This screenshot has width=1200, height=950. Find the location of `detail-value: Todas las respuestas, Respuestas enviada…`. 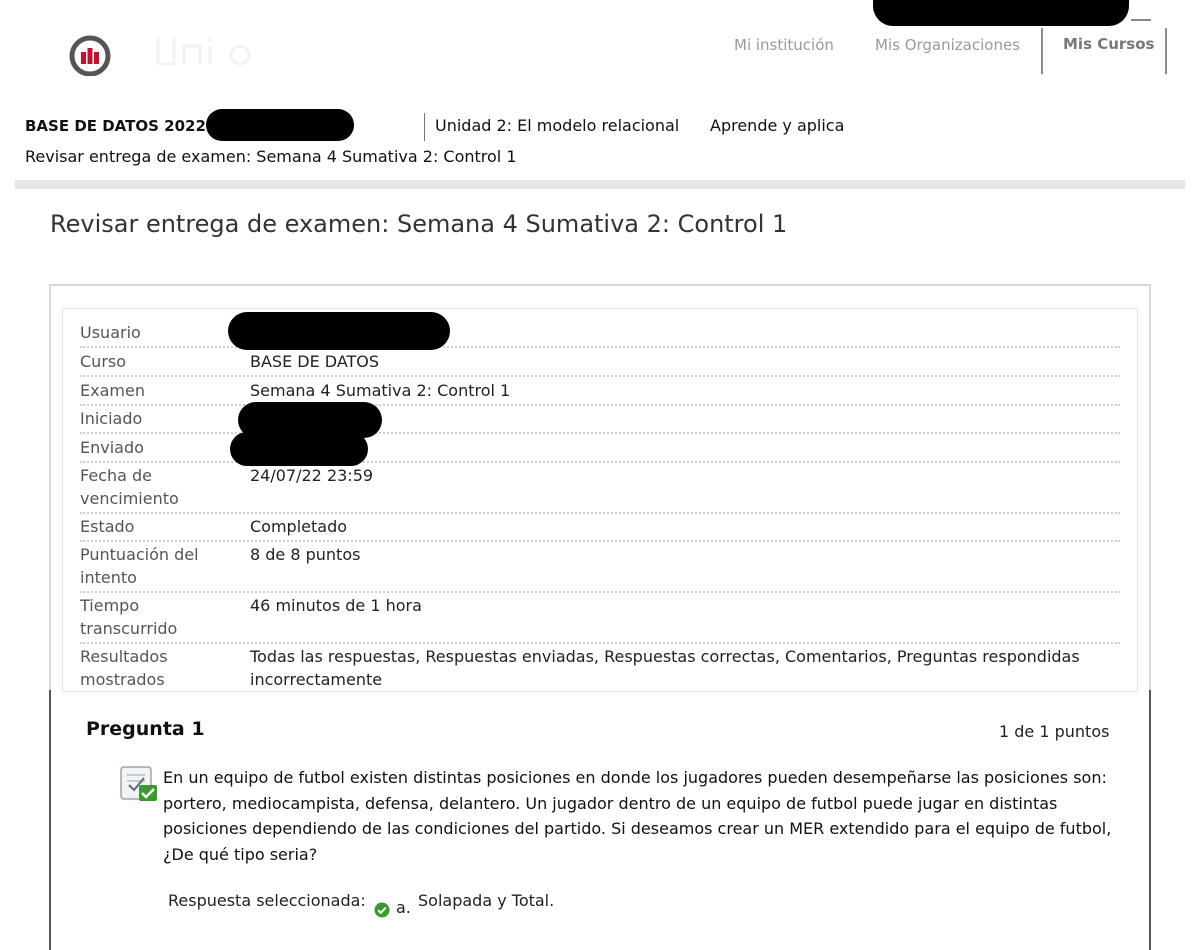

detail-value: Todas las respuestas, Respuestas enviada… is located at coordinates (665, 668).